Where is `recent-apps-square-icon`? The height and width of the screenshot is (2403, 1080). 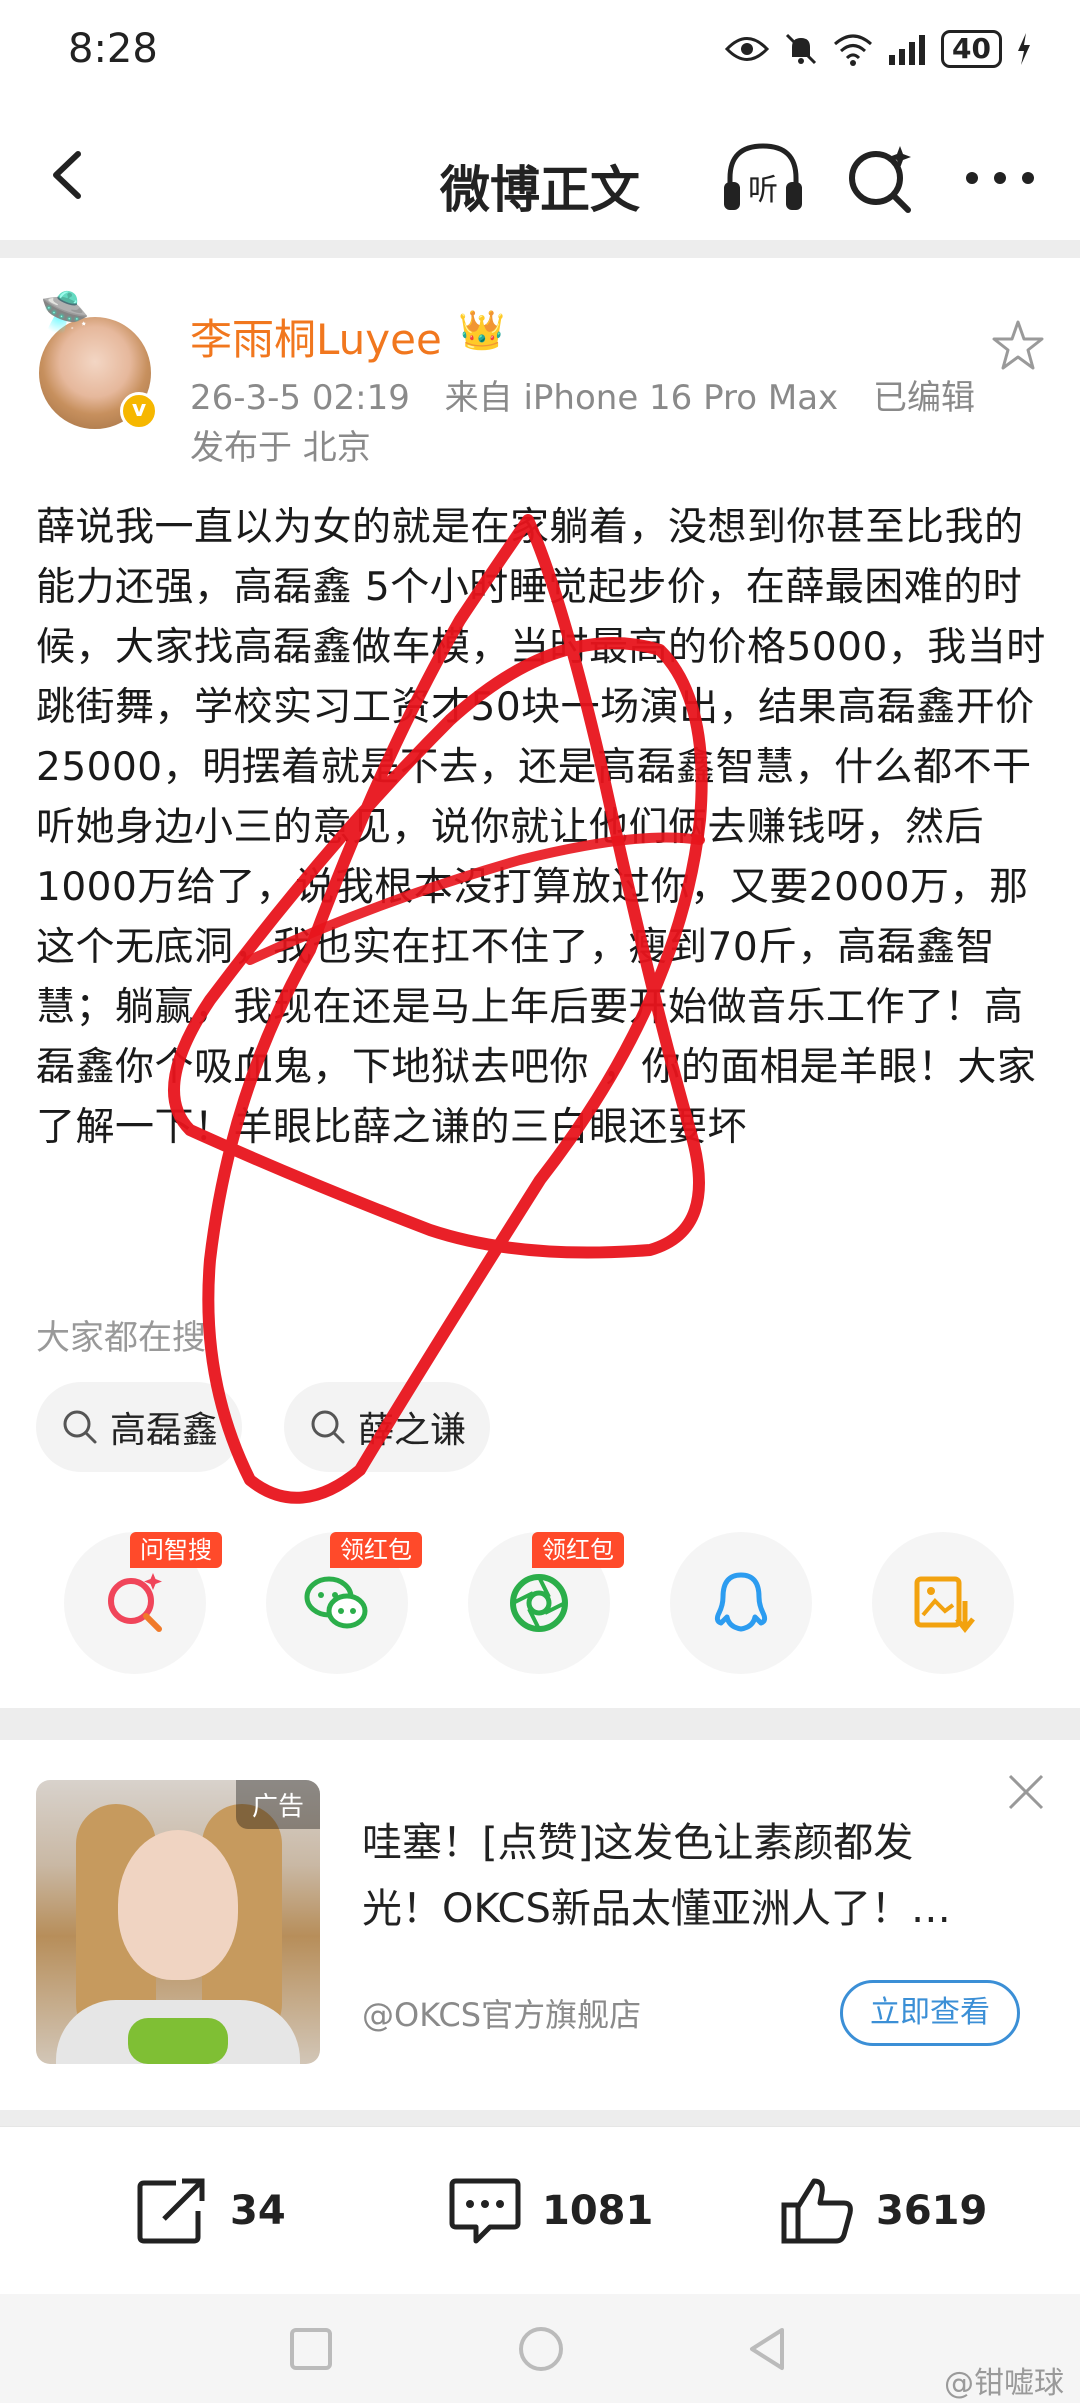
recent-apps-square-icon is located at coordinates (311, 2349).